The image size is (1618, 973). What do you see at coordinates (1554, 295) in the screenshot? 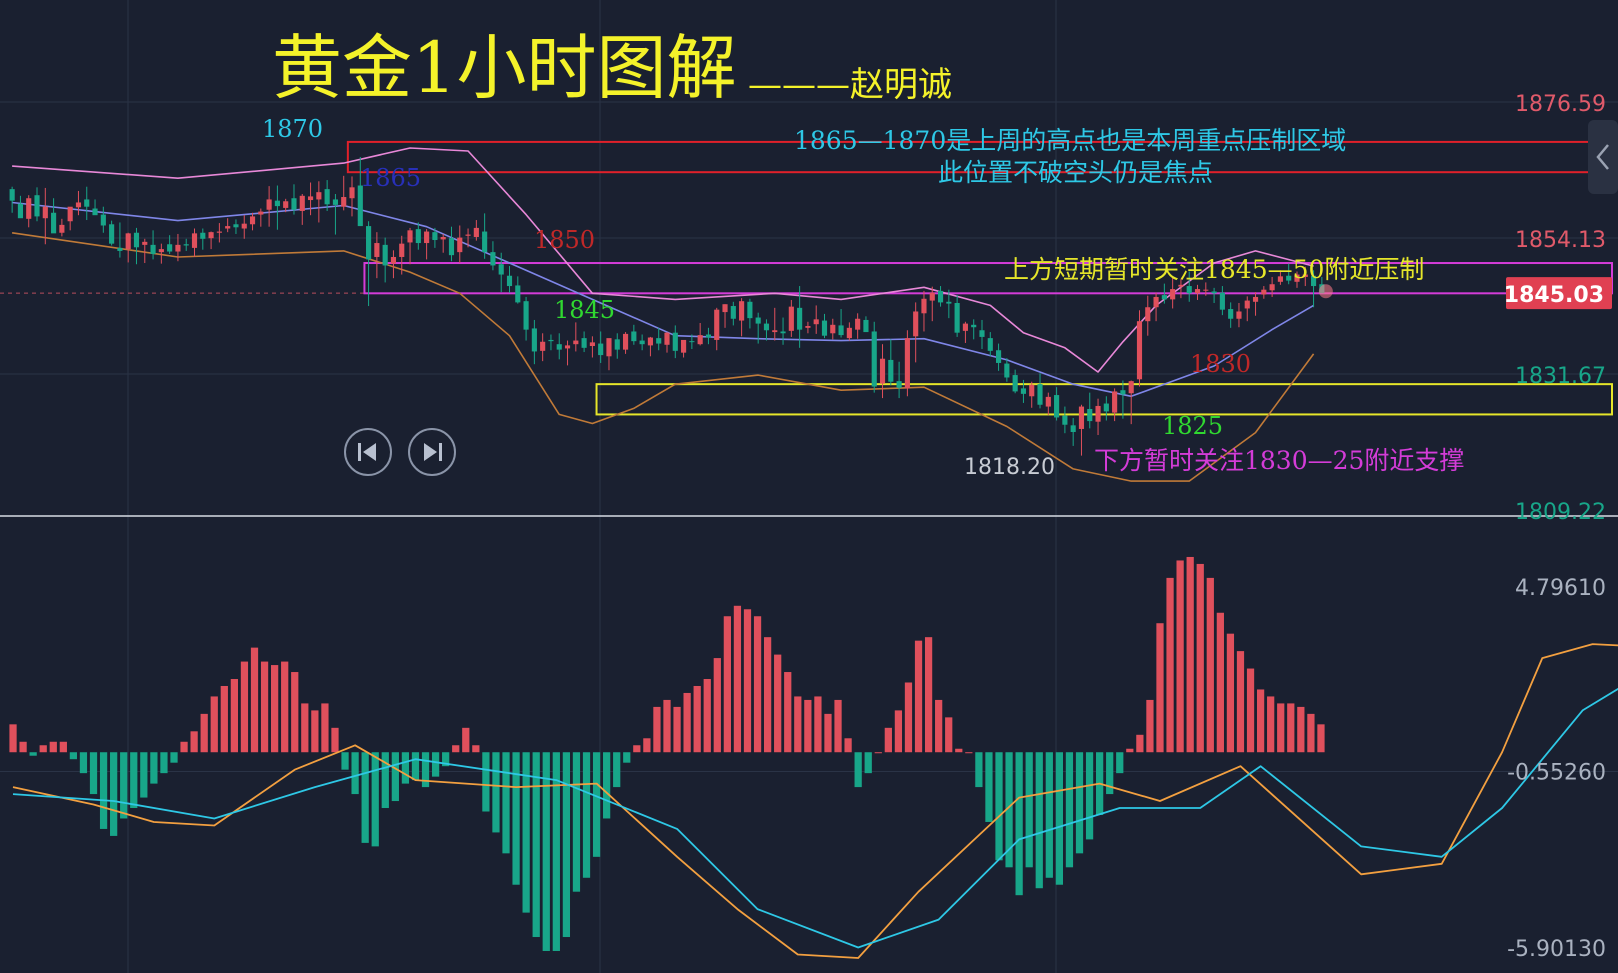
I see `current-price-label: 1845.03` at bounding box center [1554, 295].